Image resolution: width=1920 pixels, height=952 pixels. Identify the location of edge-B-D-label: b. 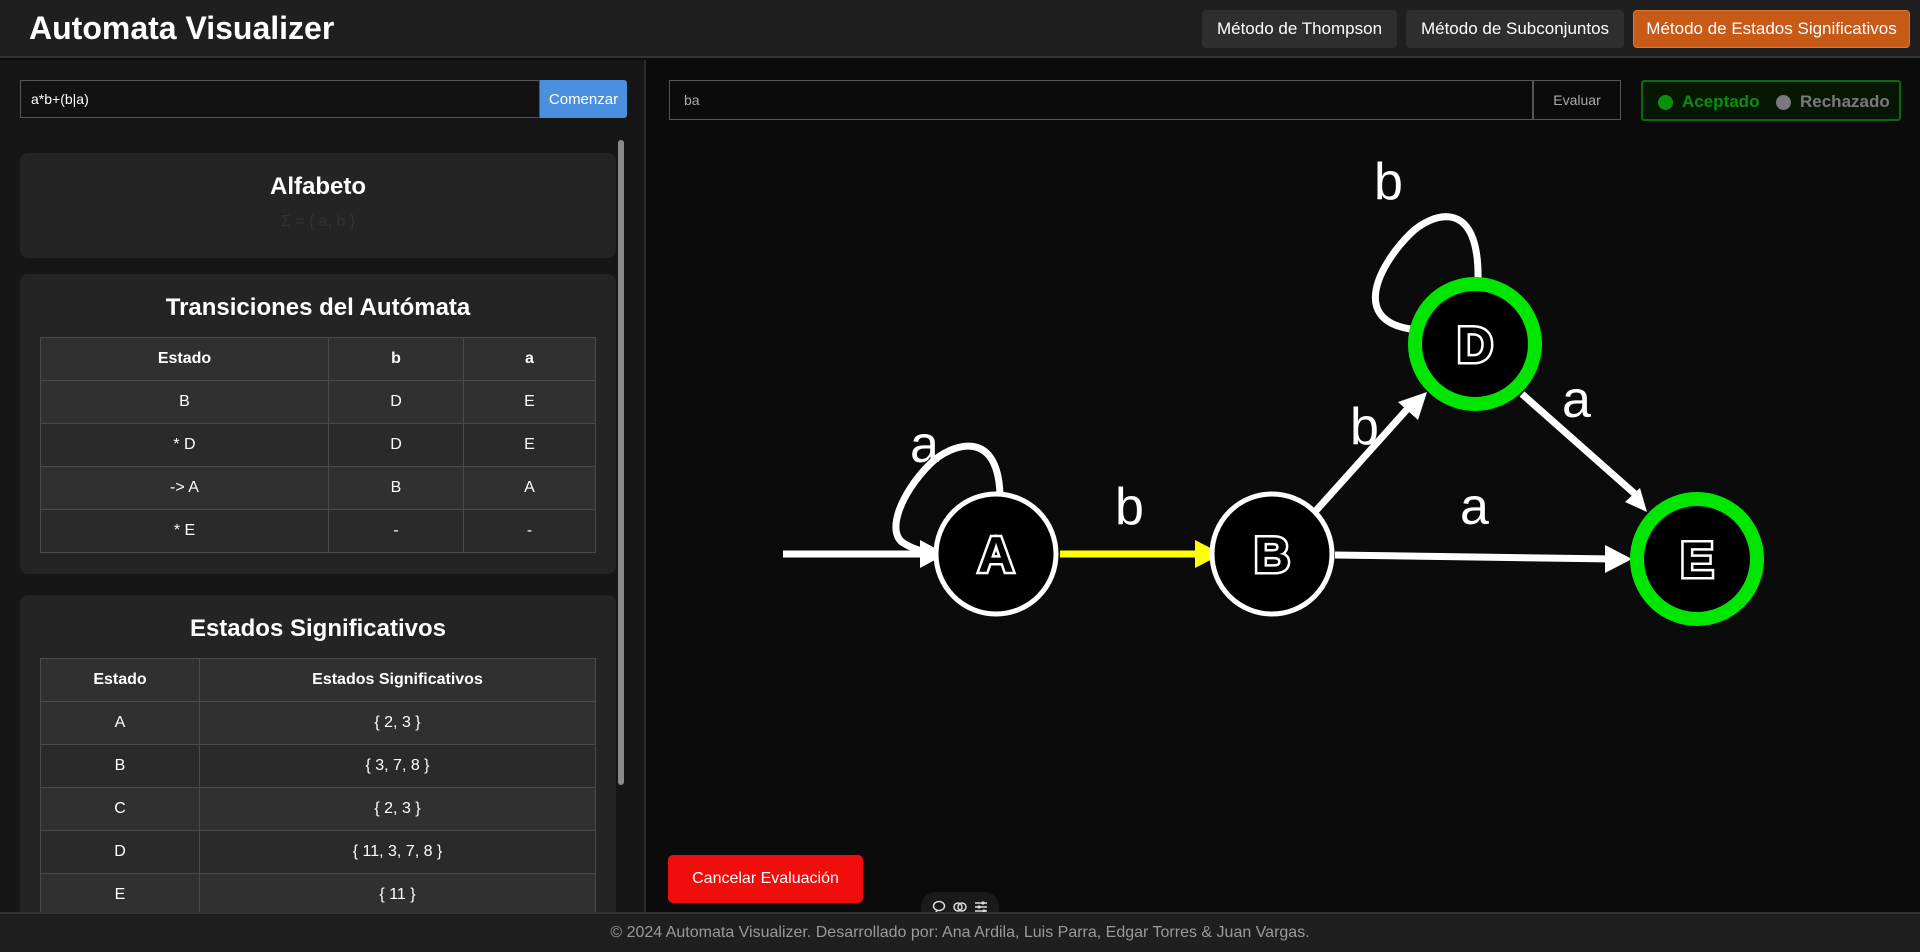
(1364, 427).